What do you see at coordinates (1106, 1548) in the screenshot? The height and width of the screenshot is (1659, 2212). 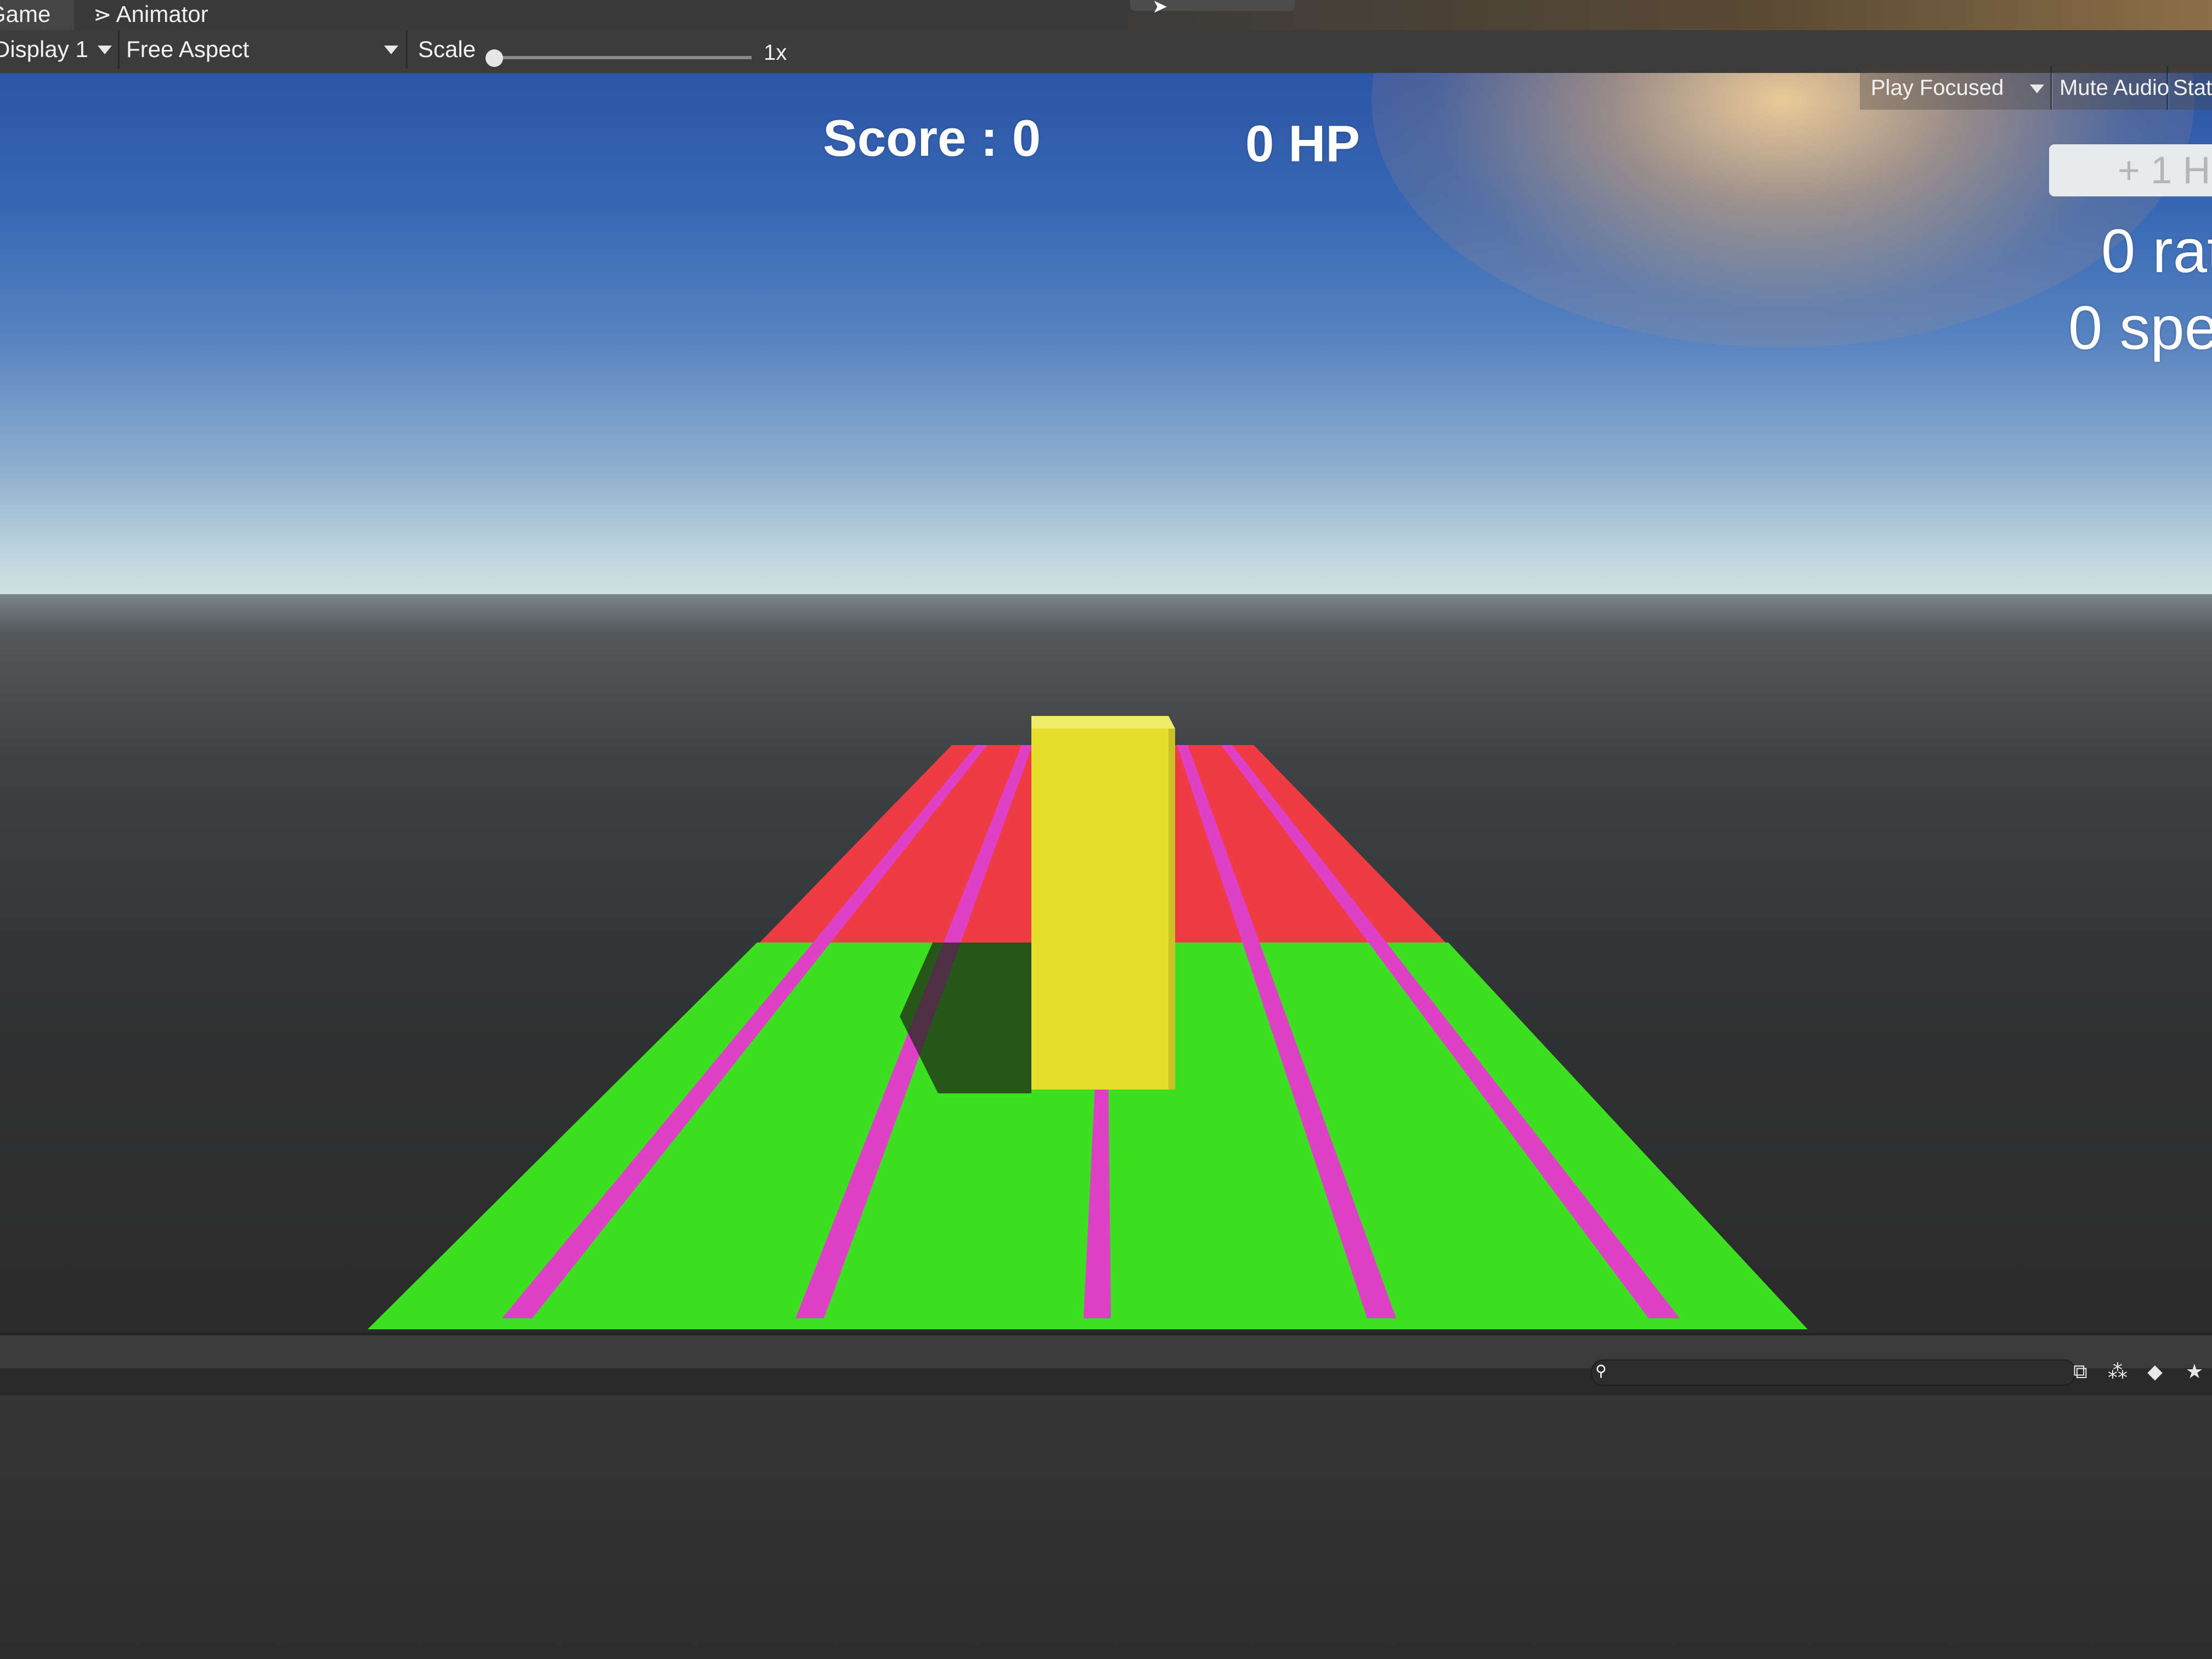 I see `project-panel` at bounding box center [1106, 1548].